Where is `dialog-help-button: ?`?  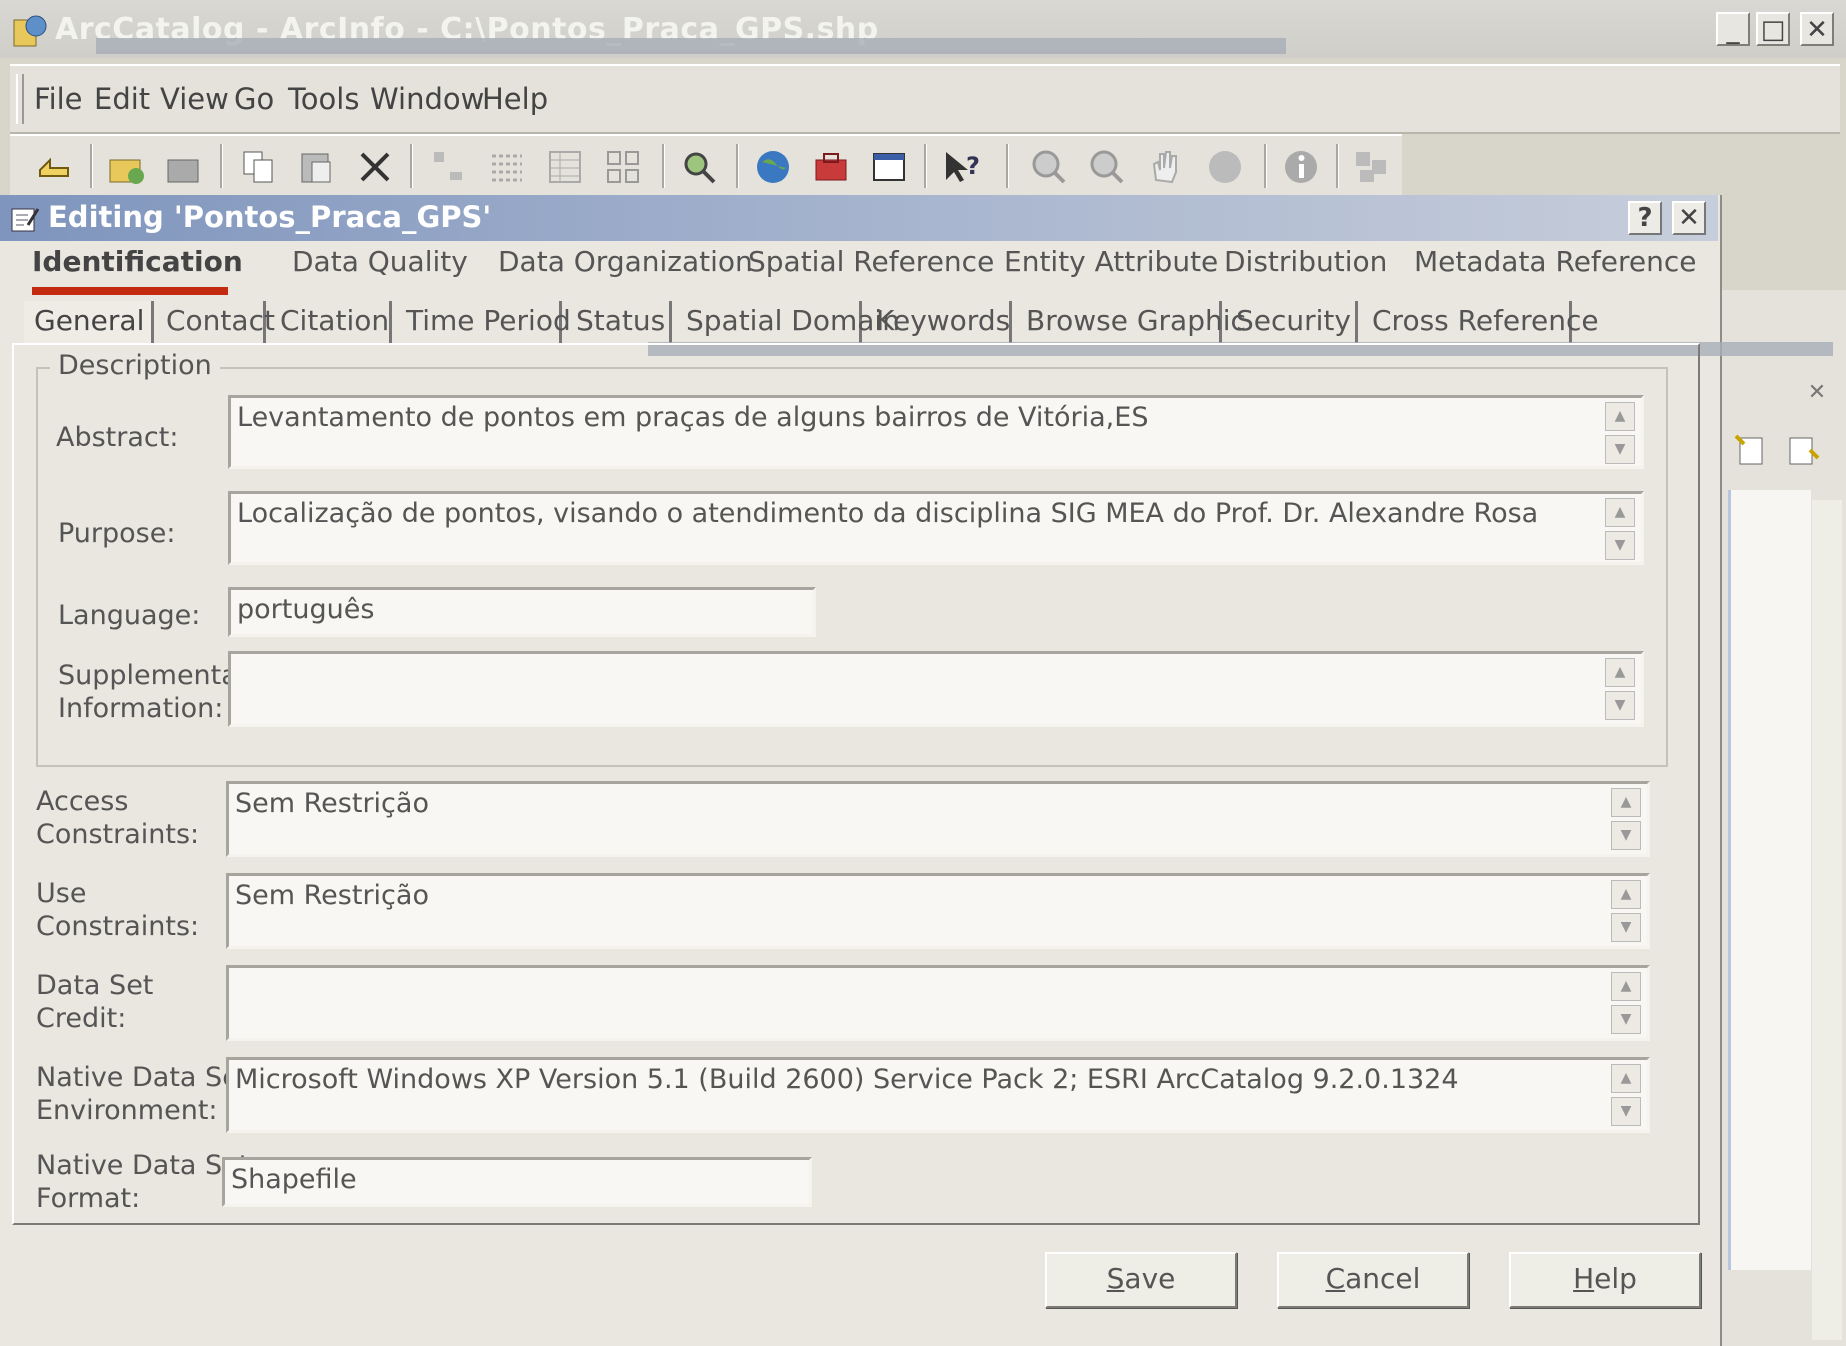 dialog-help-button: ? is located at coordinates (1645, 218).